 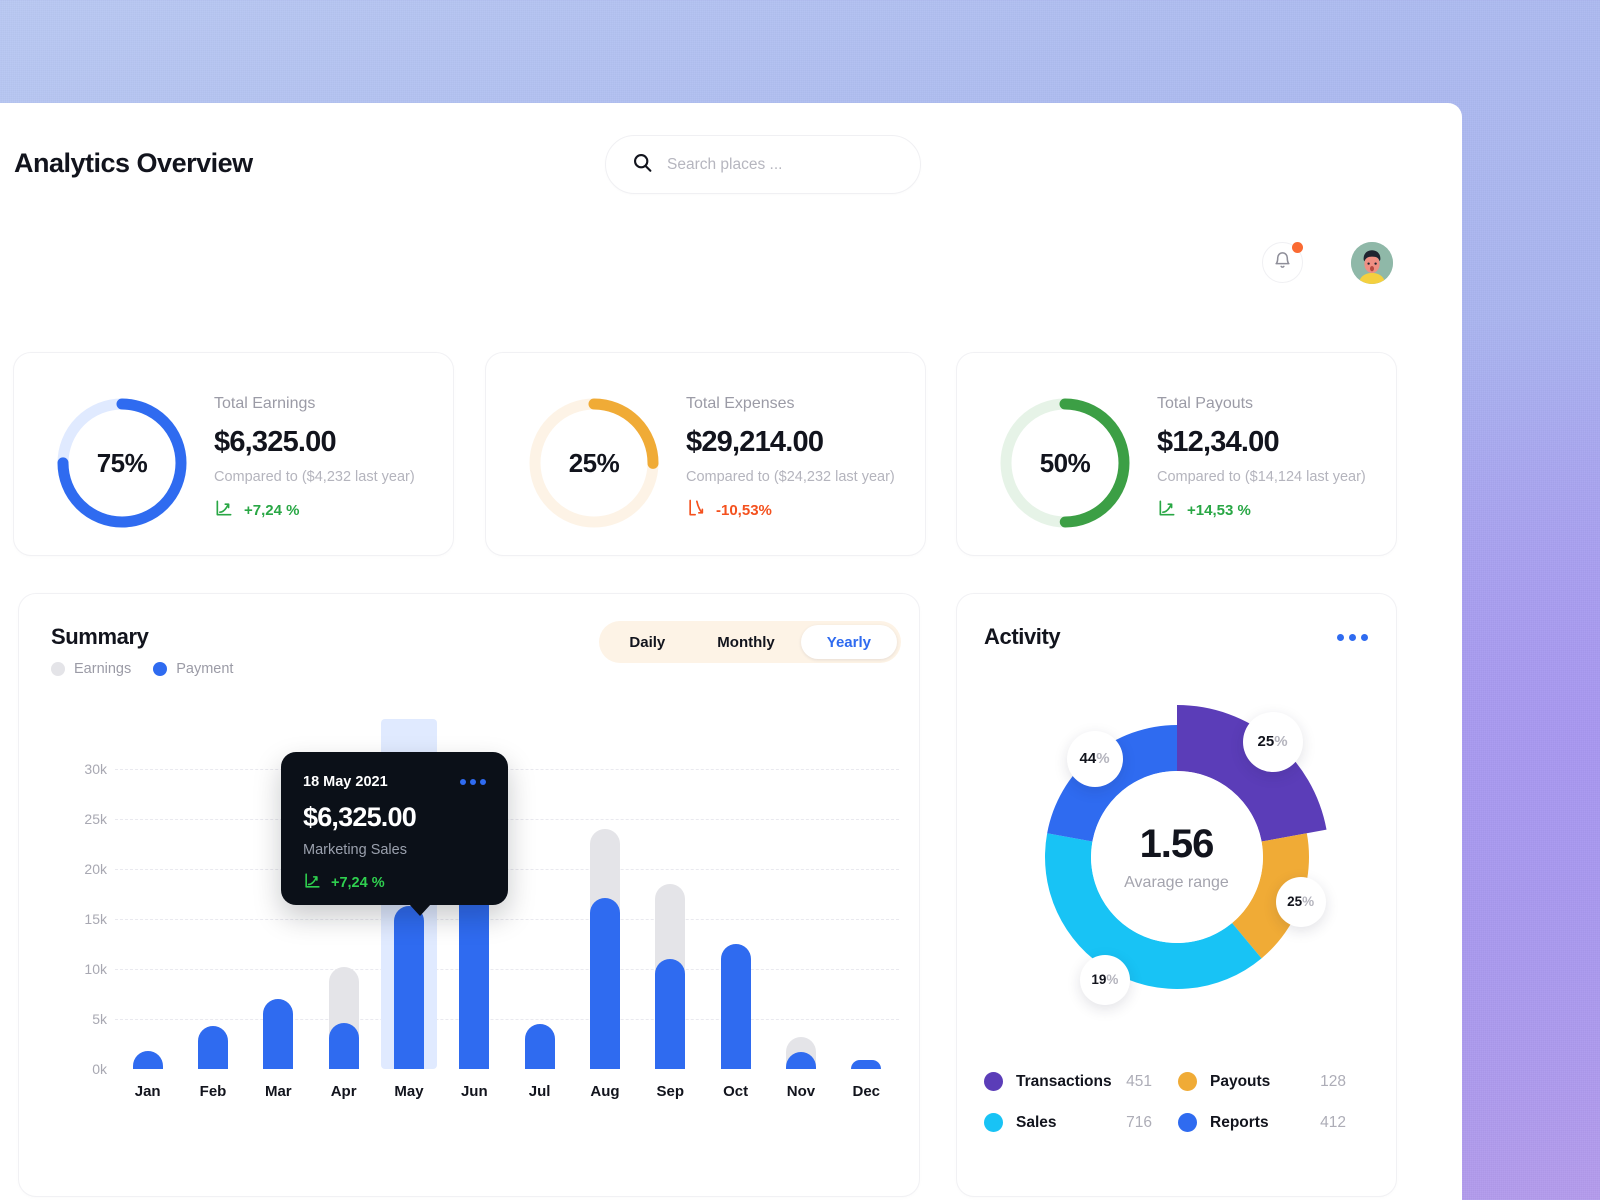 I want to click on search-box, so click(x=763, y=164).